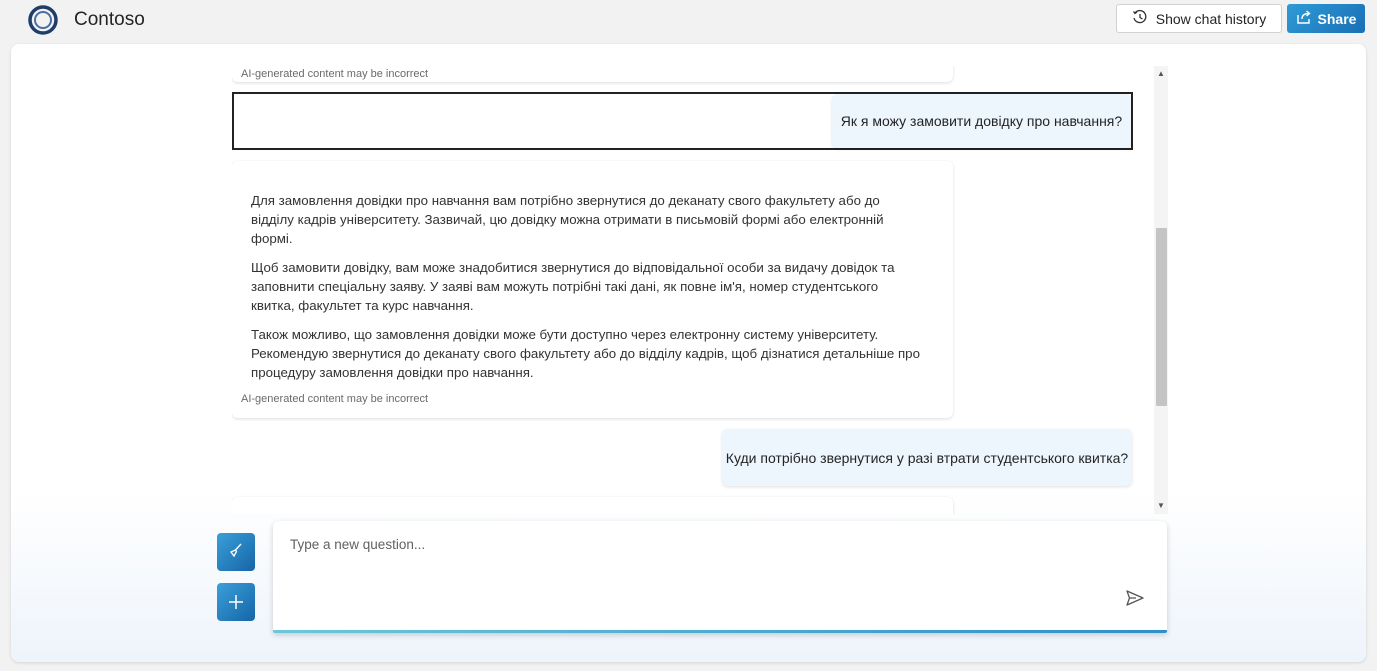  What do you see at coordinates (109, 19) in the screenshot?
I see `brand-name: Contoso` at bounding box center [109, 19].